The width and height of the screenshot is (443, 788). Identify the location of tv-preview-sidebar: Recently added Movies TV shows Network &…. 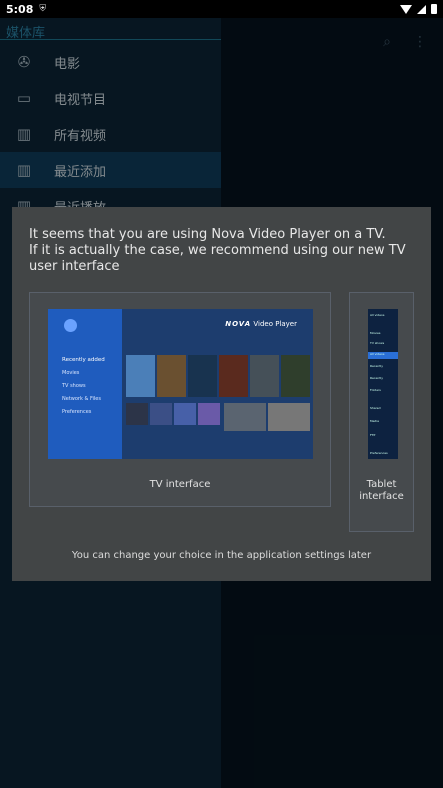
(85, 384).